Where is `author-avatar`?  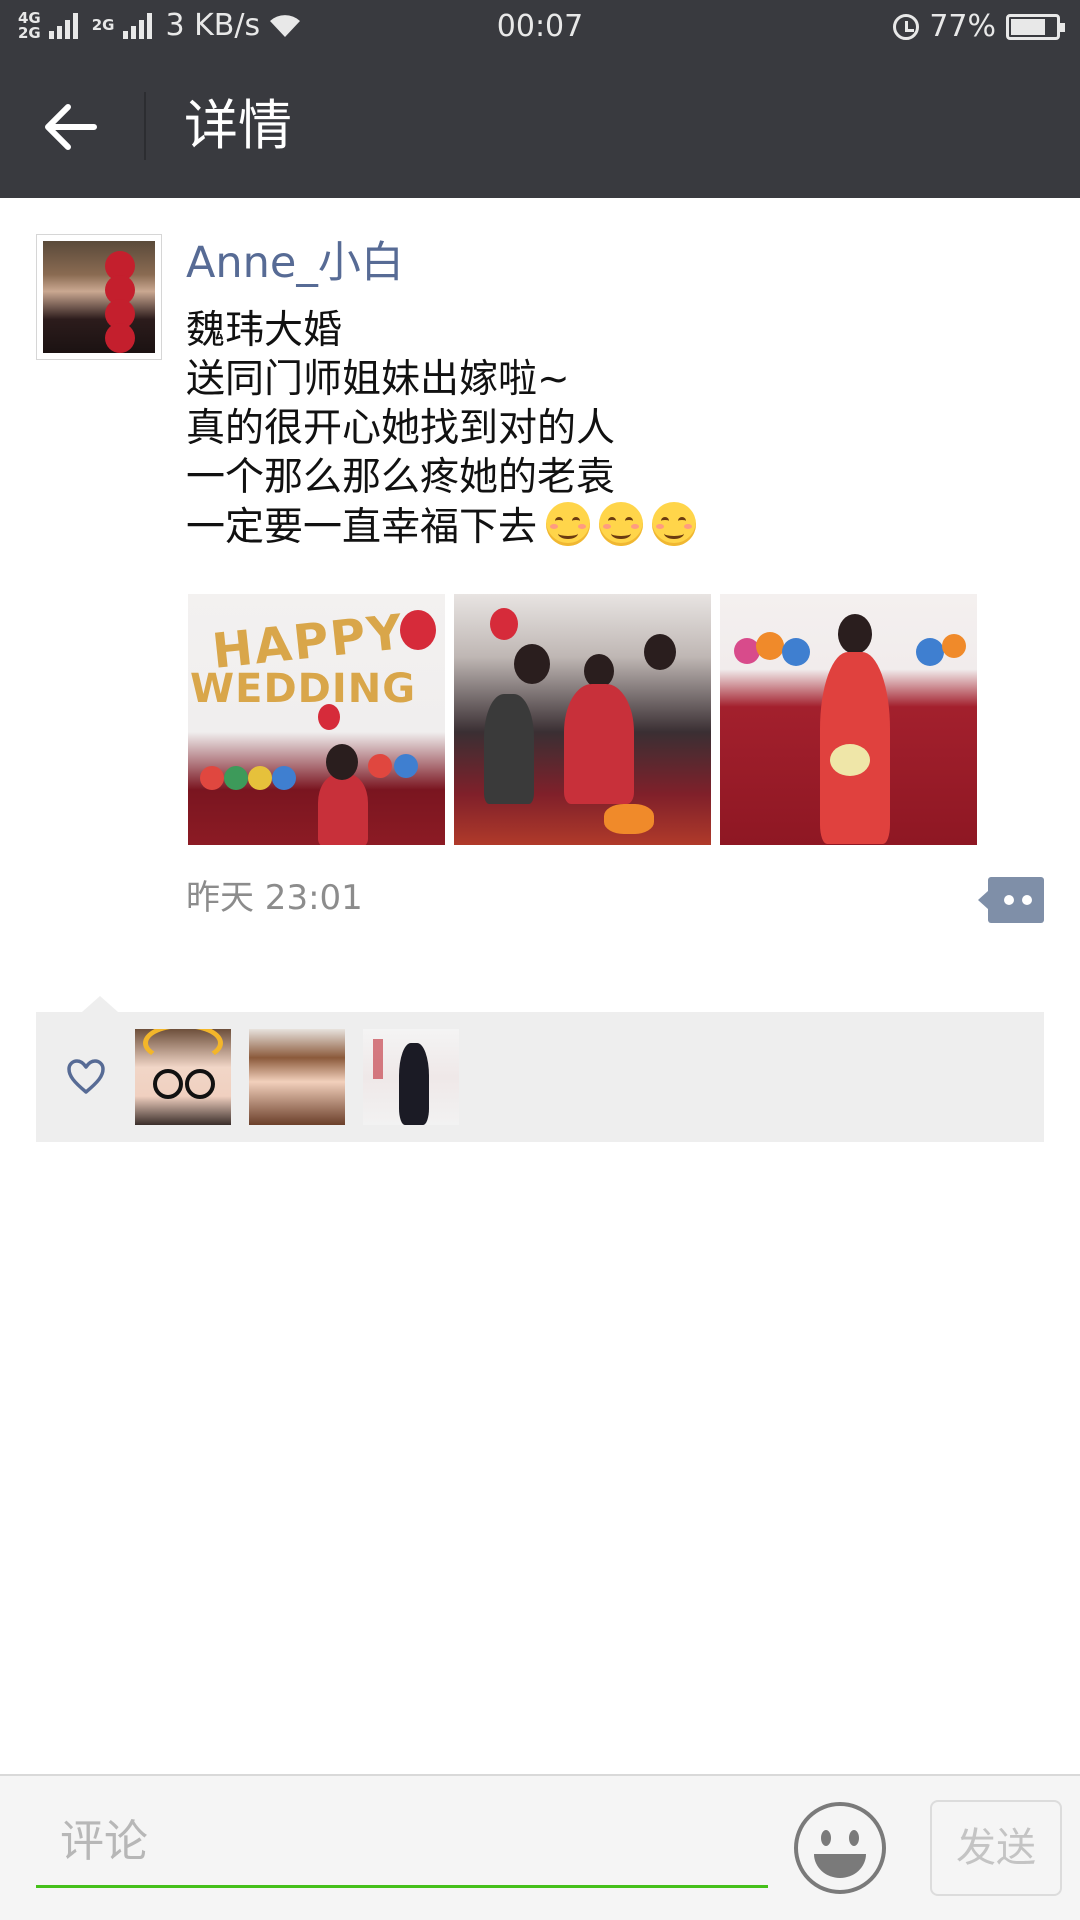 author-avatar is located at coordinates (99, 297).